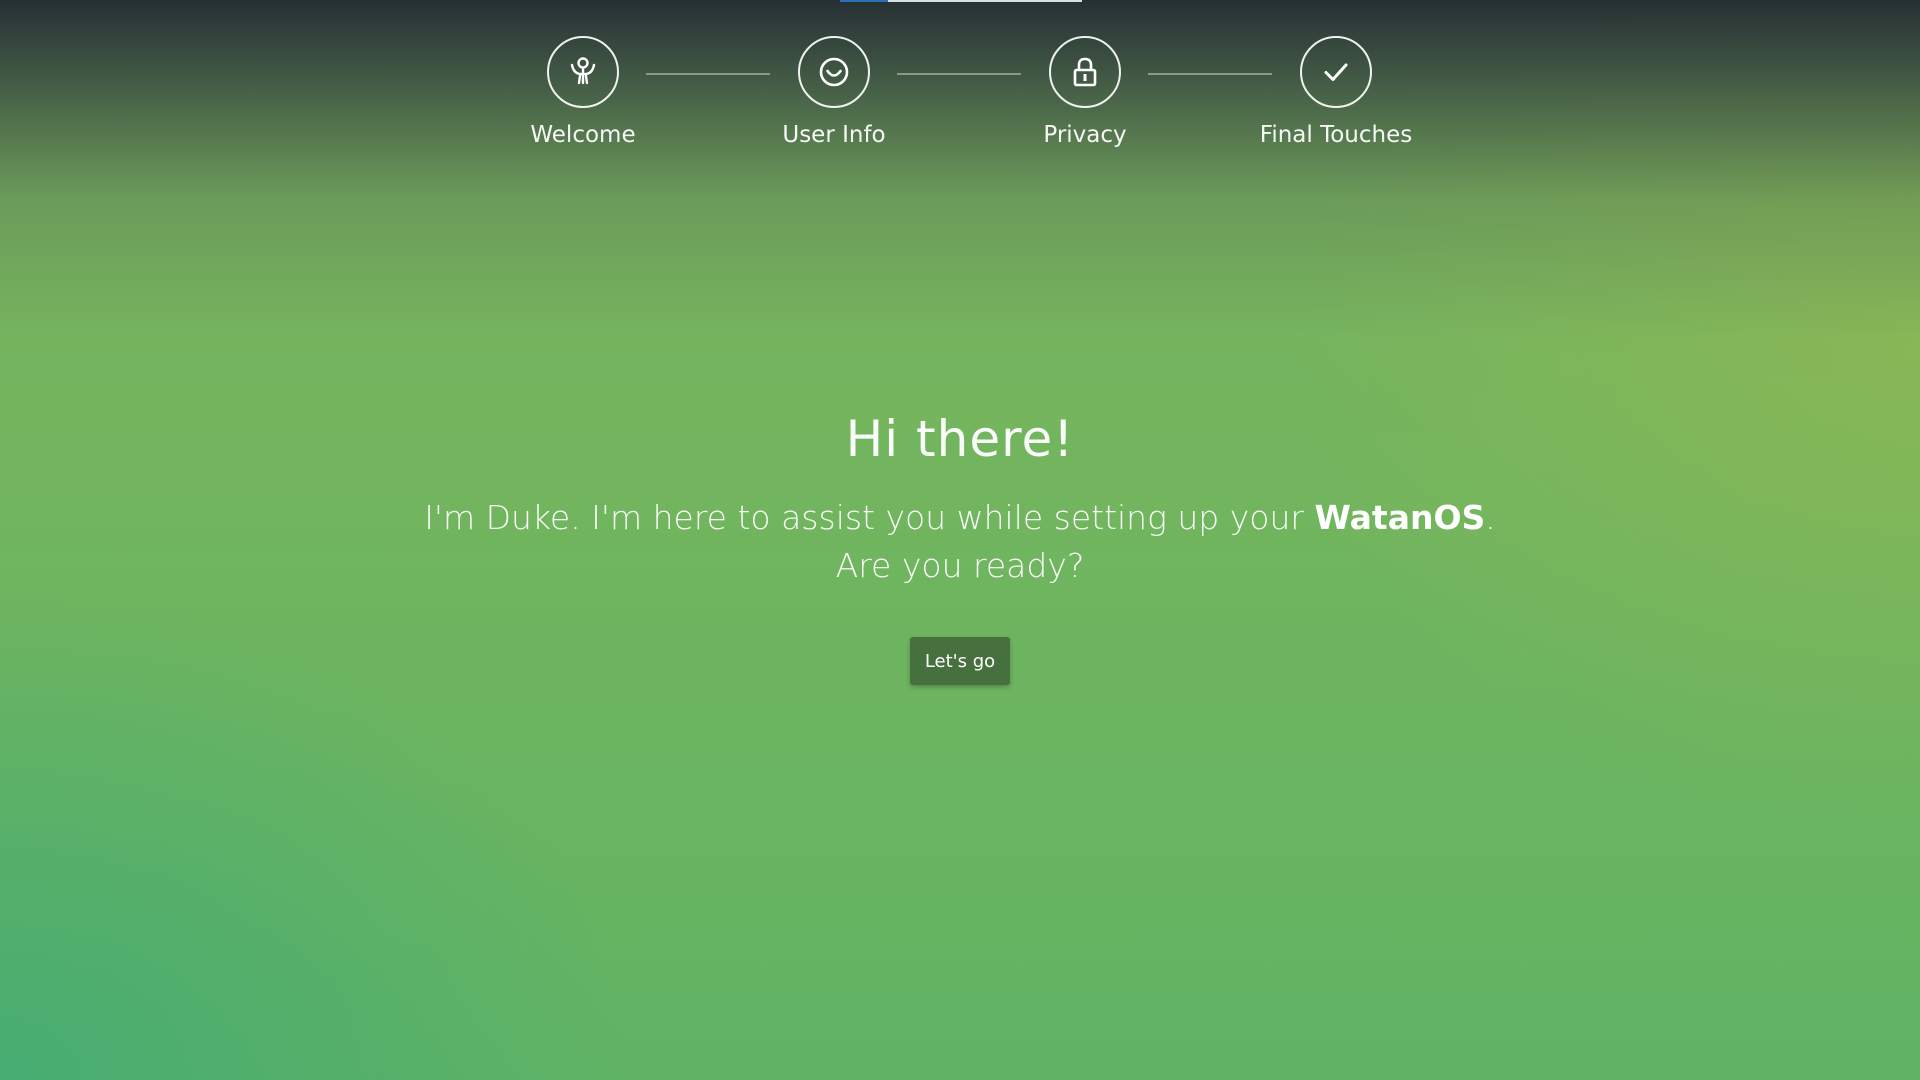 Image resolution: width=1920 pixels, height=1080 pixels. I want to click on welcome-person-icon, so click(583, 71).